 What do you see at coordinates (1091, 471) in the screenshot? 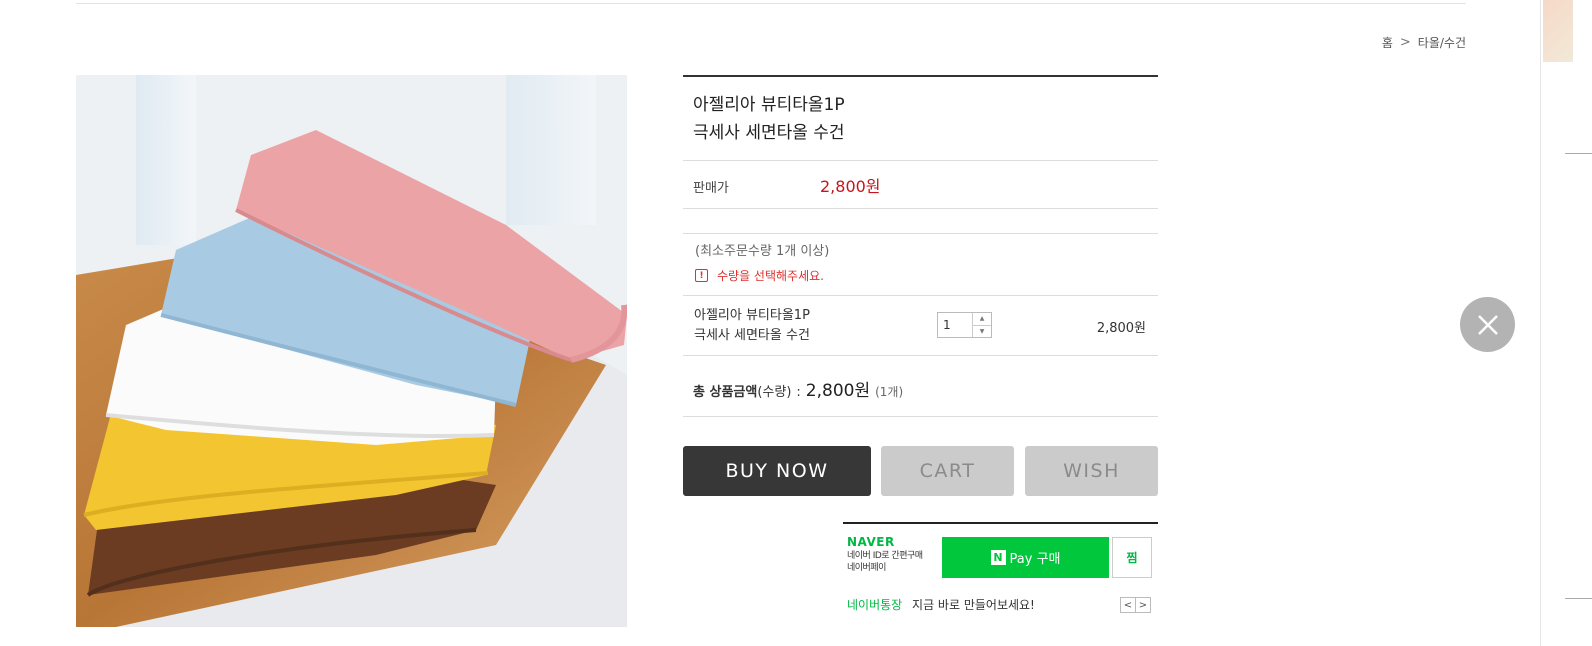
I see `wish-button: WISH` at bounding box center [1091, 471].